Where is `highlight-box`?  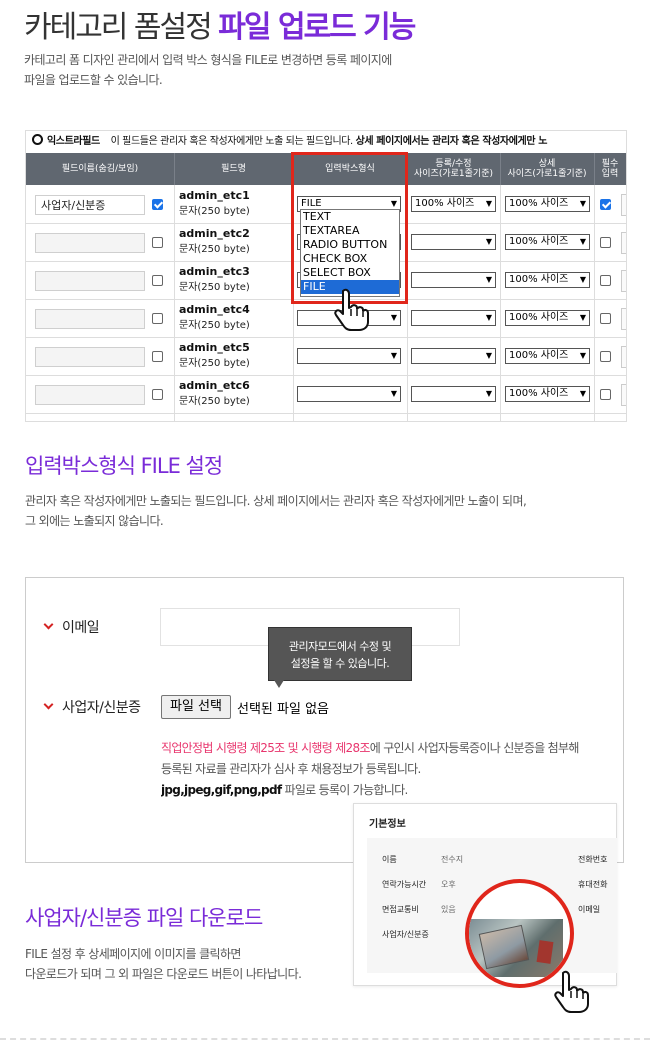 highlight-box is located at coordinates (349, 228).